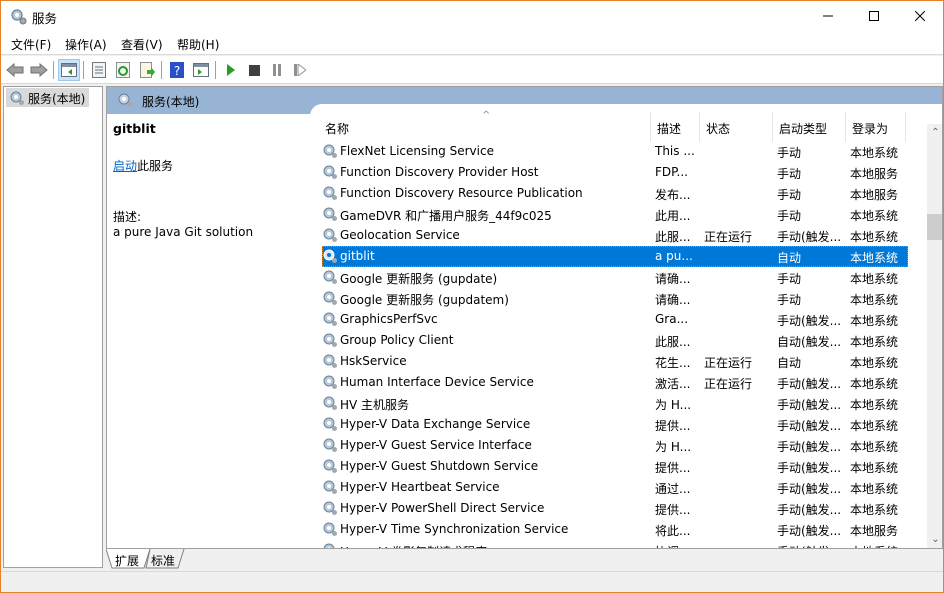 This screenshot has height=593, width=944. I want to click on tree-item-services-local: 服务(本地), so click(48, 97).